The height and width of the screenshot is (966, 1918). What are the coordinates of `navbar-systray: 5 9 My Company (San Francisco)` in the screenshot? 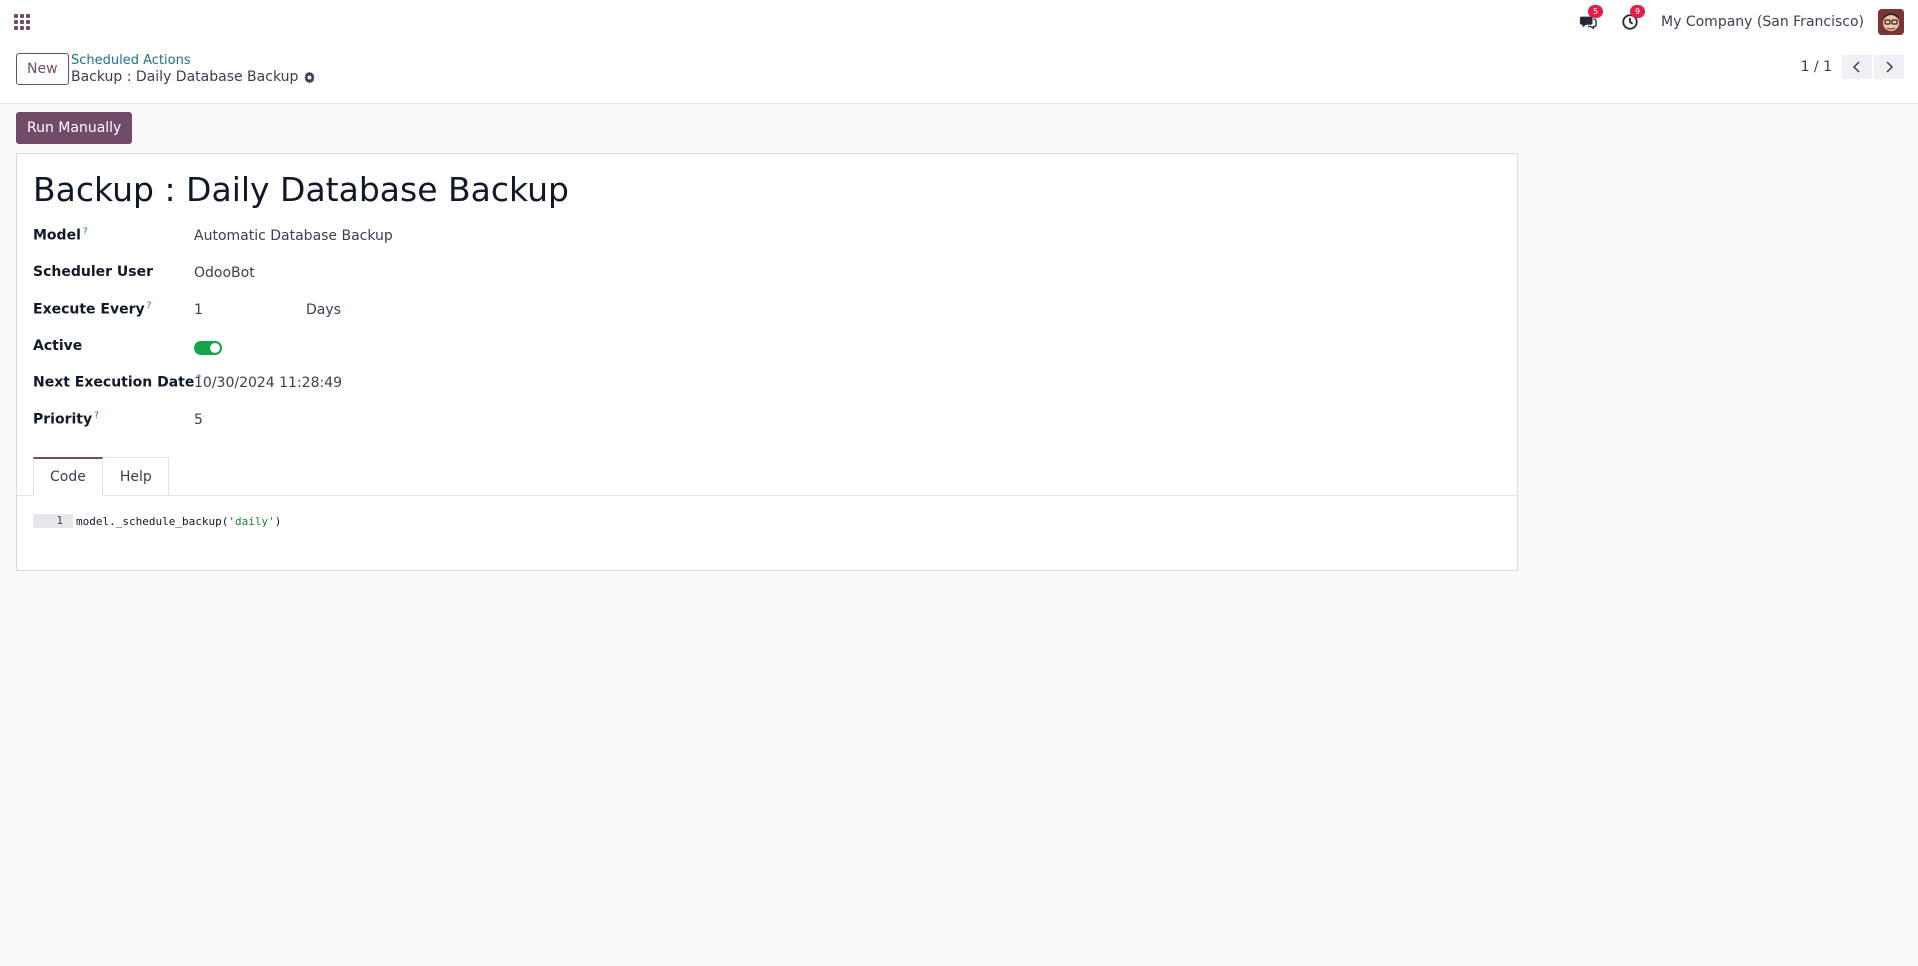 It's located at (1740, 21).